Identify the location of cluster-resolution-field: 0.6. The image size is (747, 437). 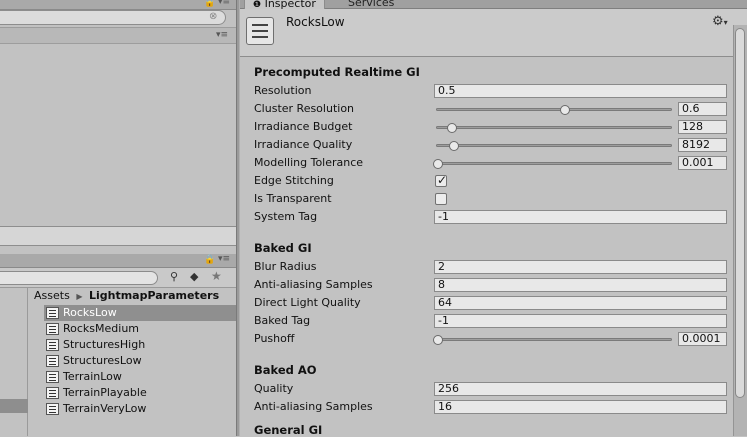
(702, 109).